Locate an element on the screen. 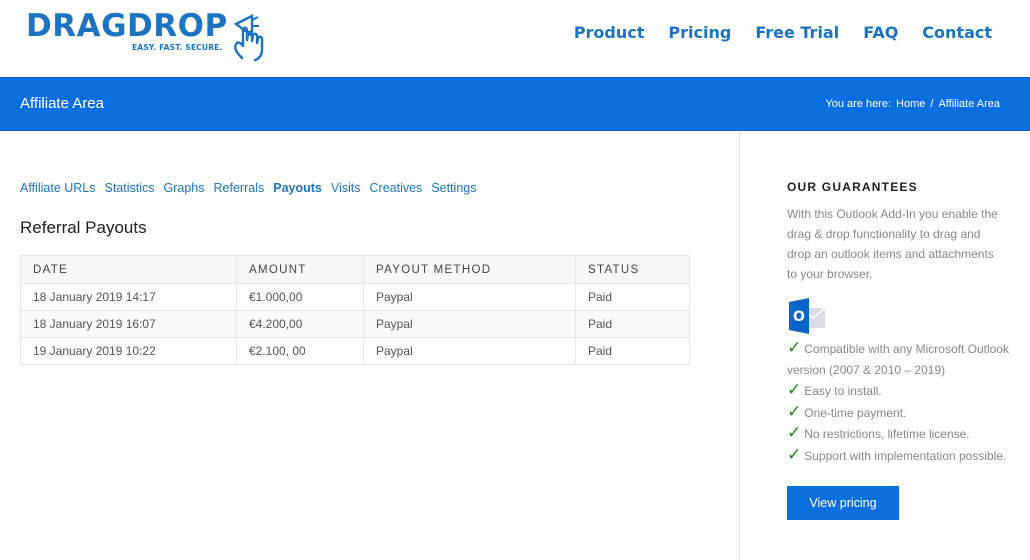  nav-contact: Contact is located at coordinates (957, 33).